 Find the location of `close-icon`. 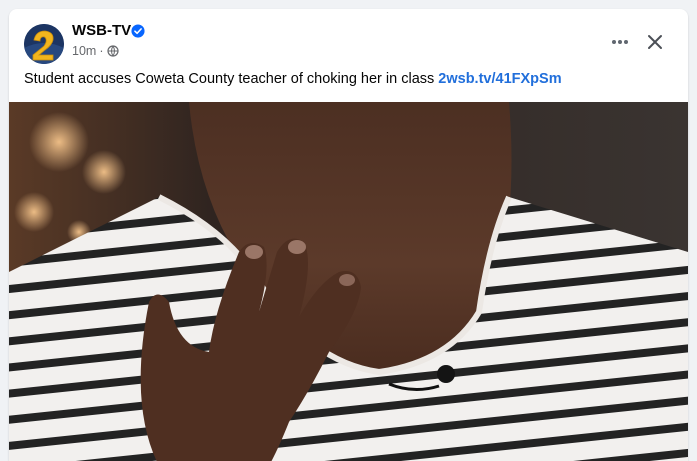

close-icon is located at coordinates (655, 42).